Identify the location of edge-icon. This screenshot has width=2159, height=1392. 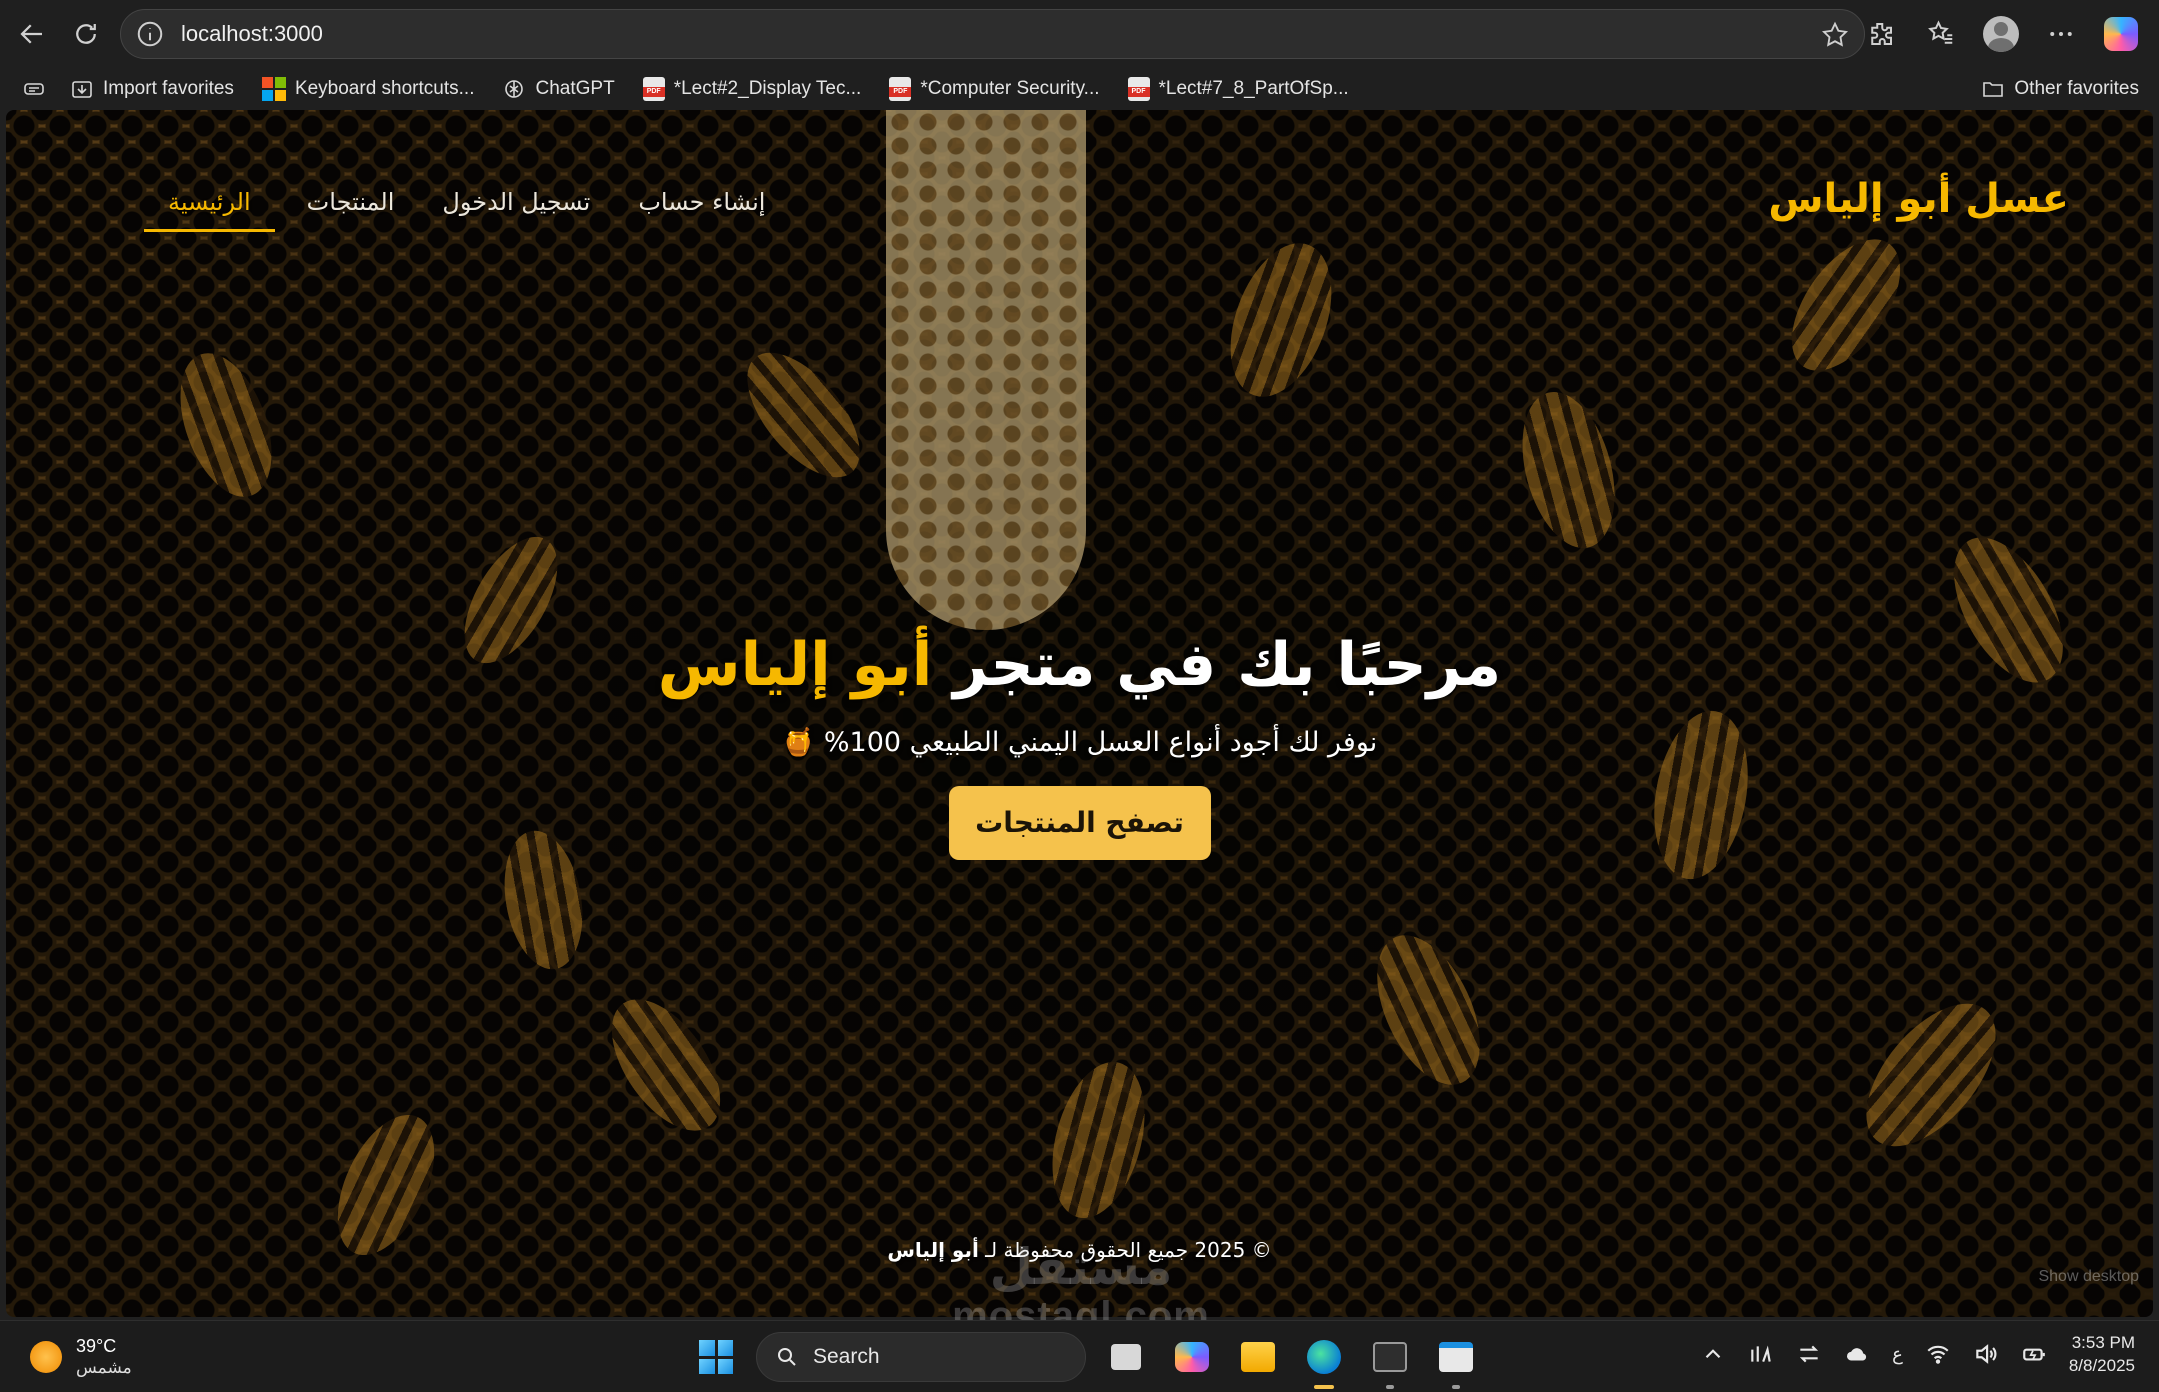
(1324, 1357).